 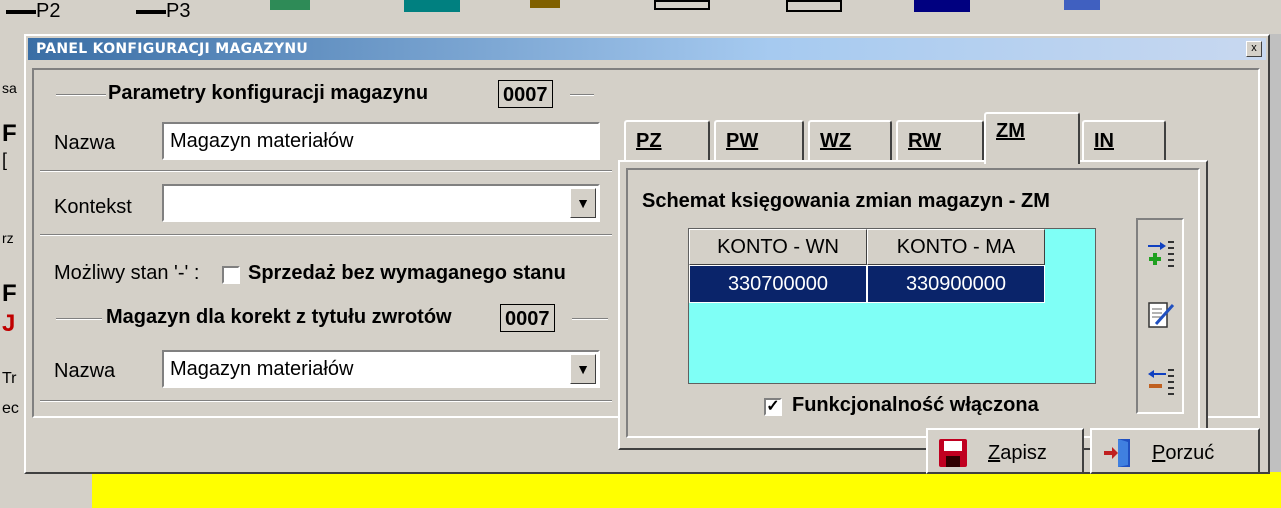 I want to click on bg-fragment: ec, so click(x=10, y=408).